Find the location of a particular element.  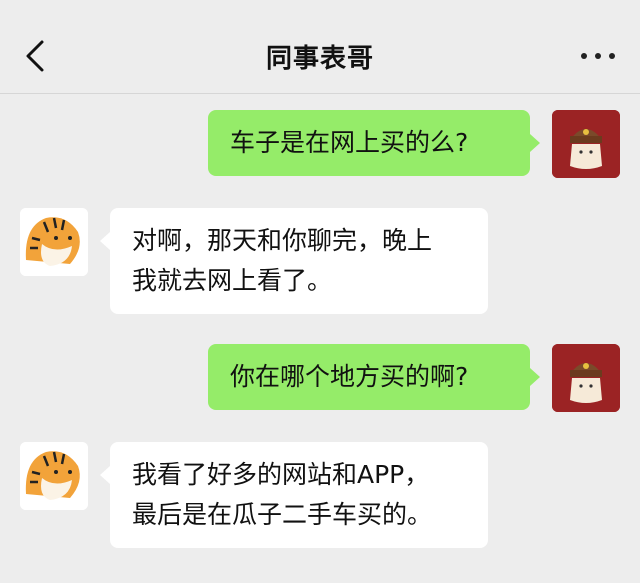

chat-title: 同事表哥 is located at coordinates (319, 59).